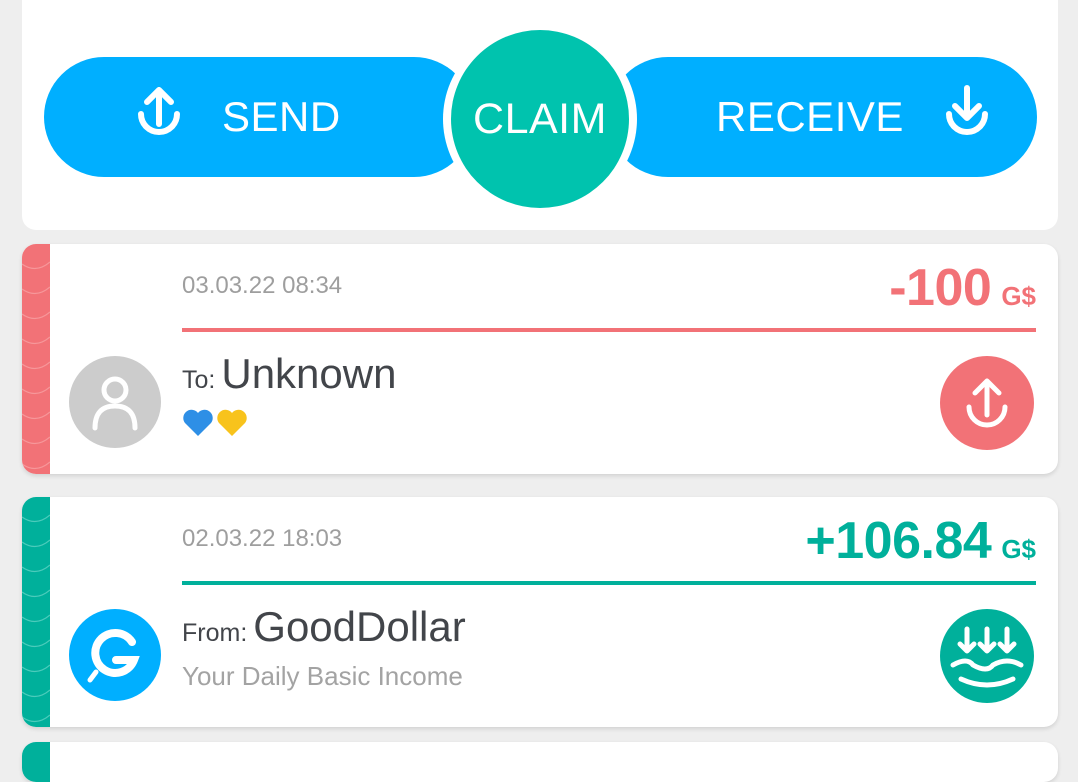 Image resolution: width=1078 pixels, height=782 pixels. I want to click on party-prefix: To:, so click(199, 380).